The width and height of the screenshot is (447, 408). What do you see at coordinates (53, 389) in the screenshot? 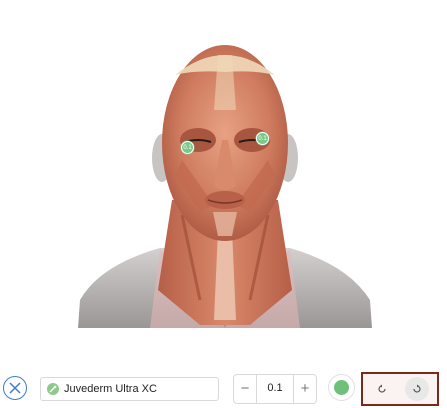
I see `syringe-icon` at bounding box center [53, 389].